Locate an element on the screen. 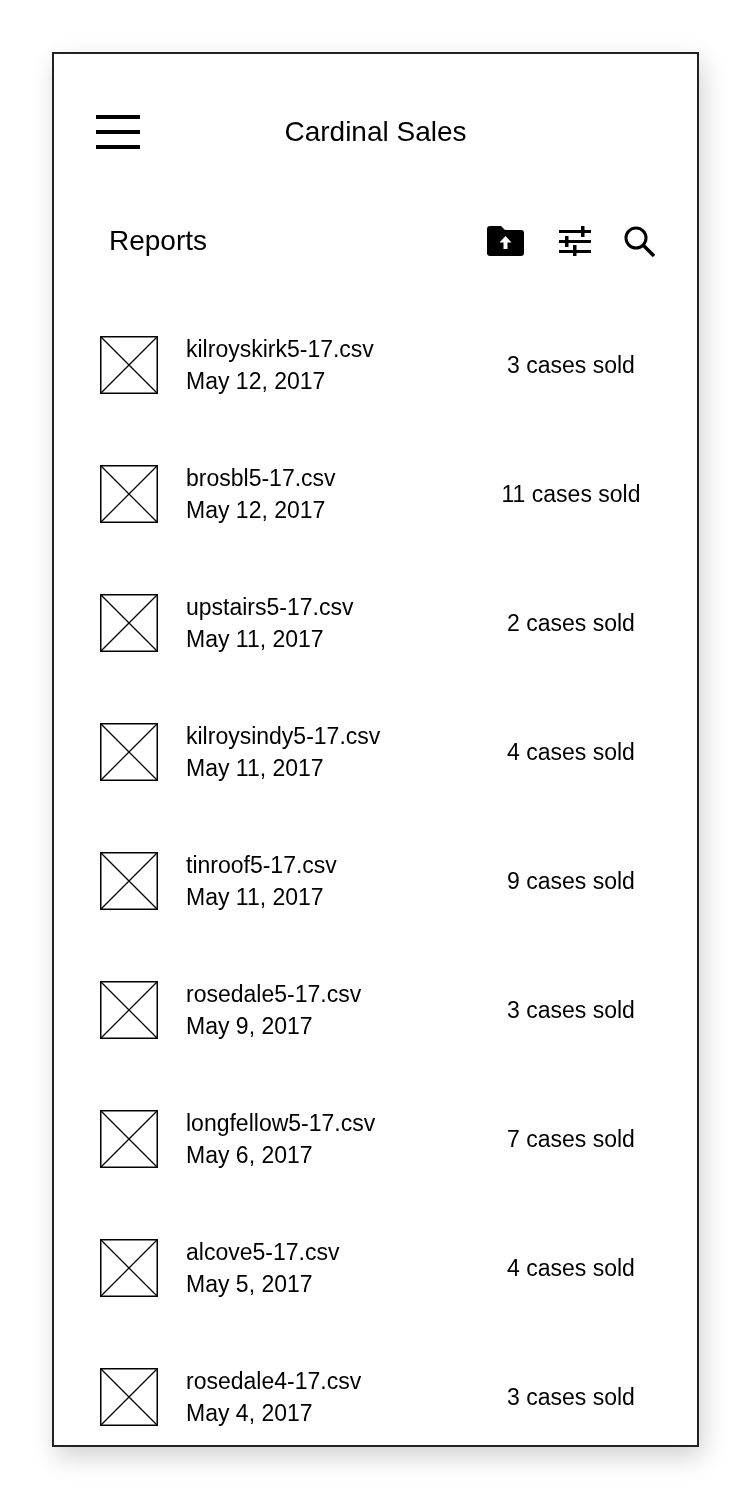 The image size is (749, 1499). report-date: May 4, 2017 is located at coordinates (249, 1413).